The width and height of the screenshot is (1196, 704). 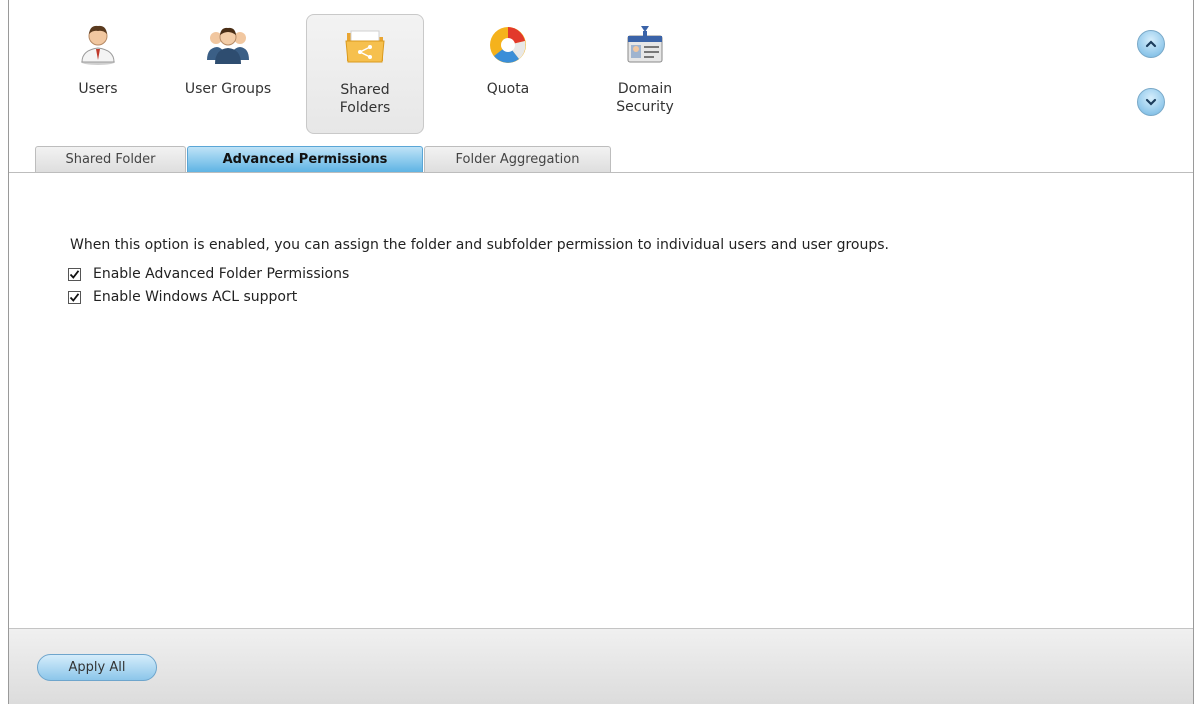 What do you see at coordinates (228, 89) in the screenshot?
I see `toolbar-item-label: User Groups` at bounding box center [228, 89].